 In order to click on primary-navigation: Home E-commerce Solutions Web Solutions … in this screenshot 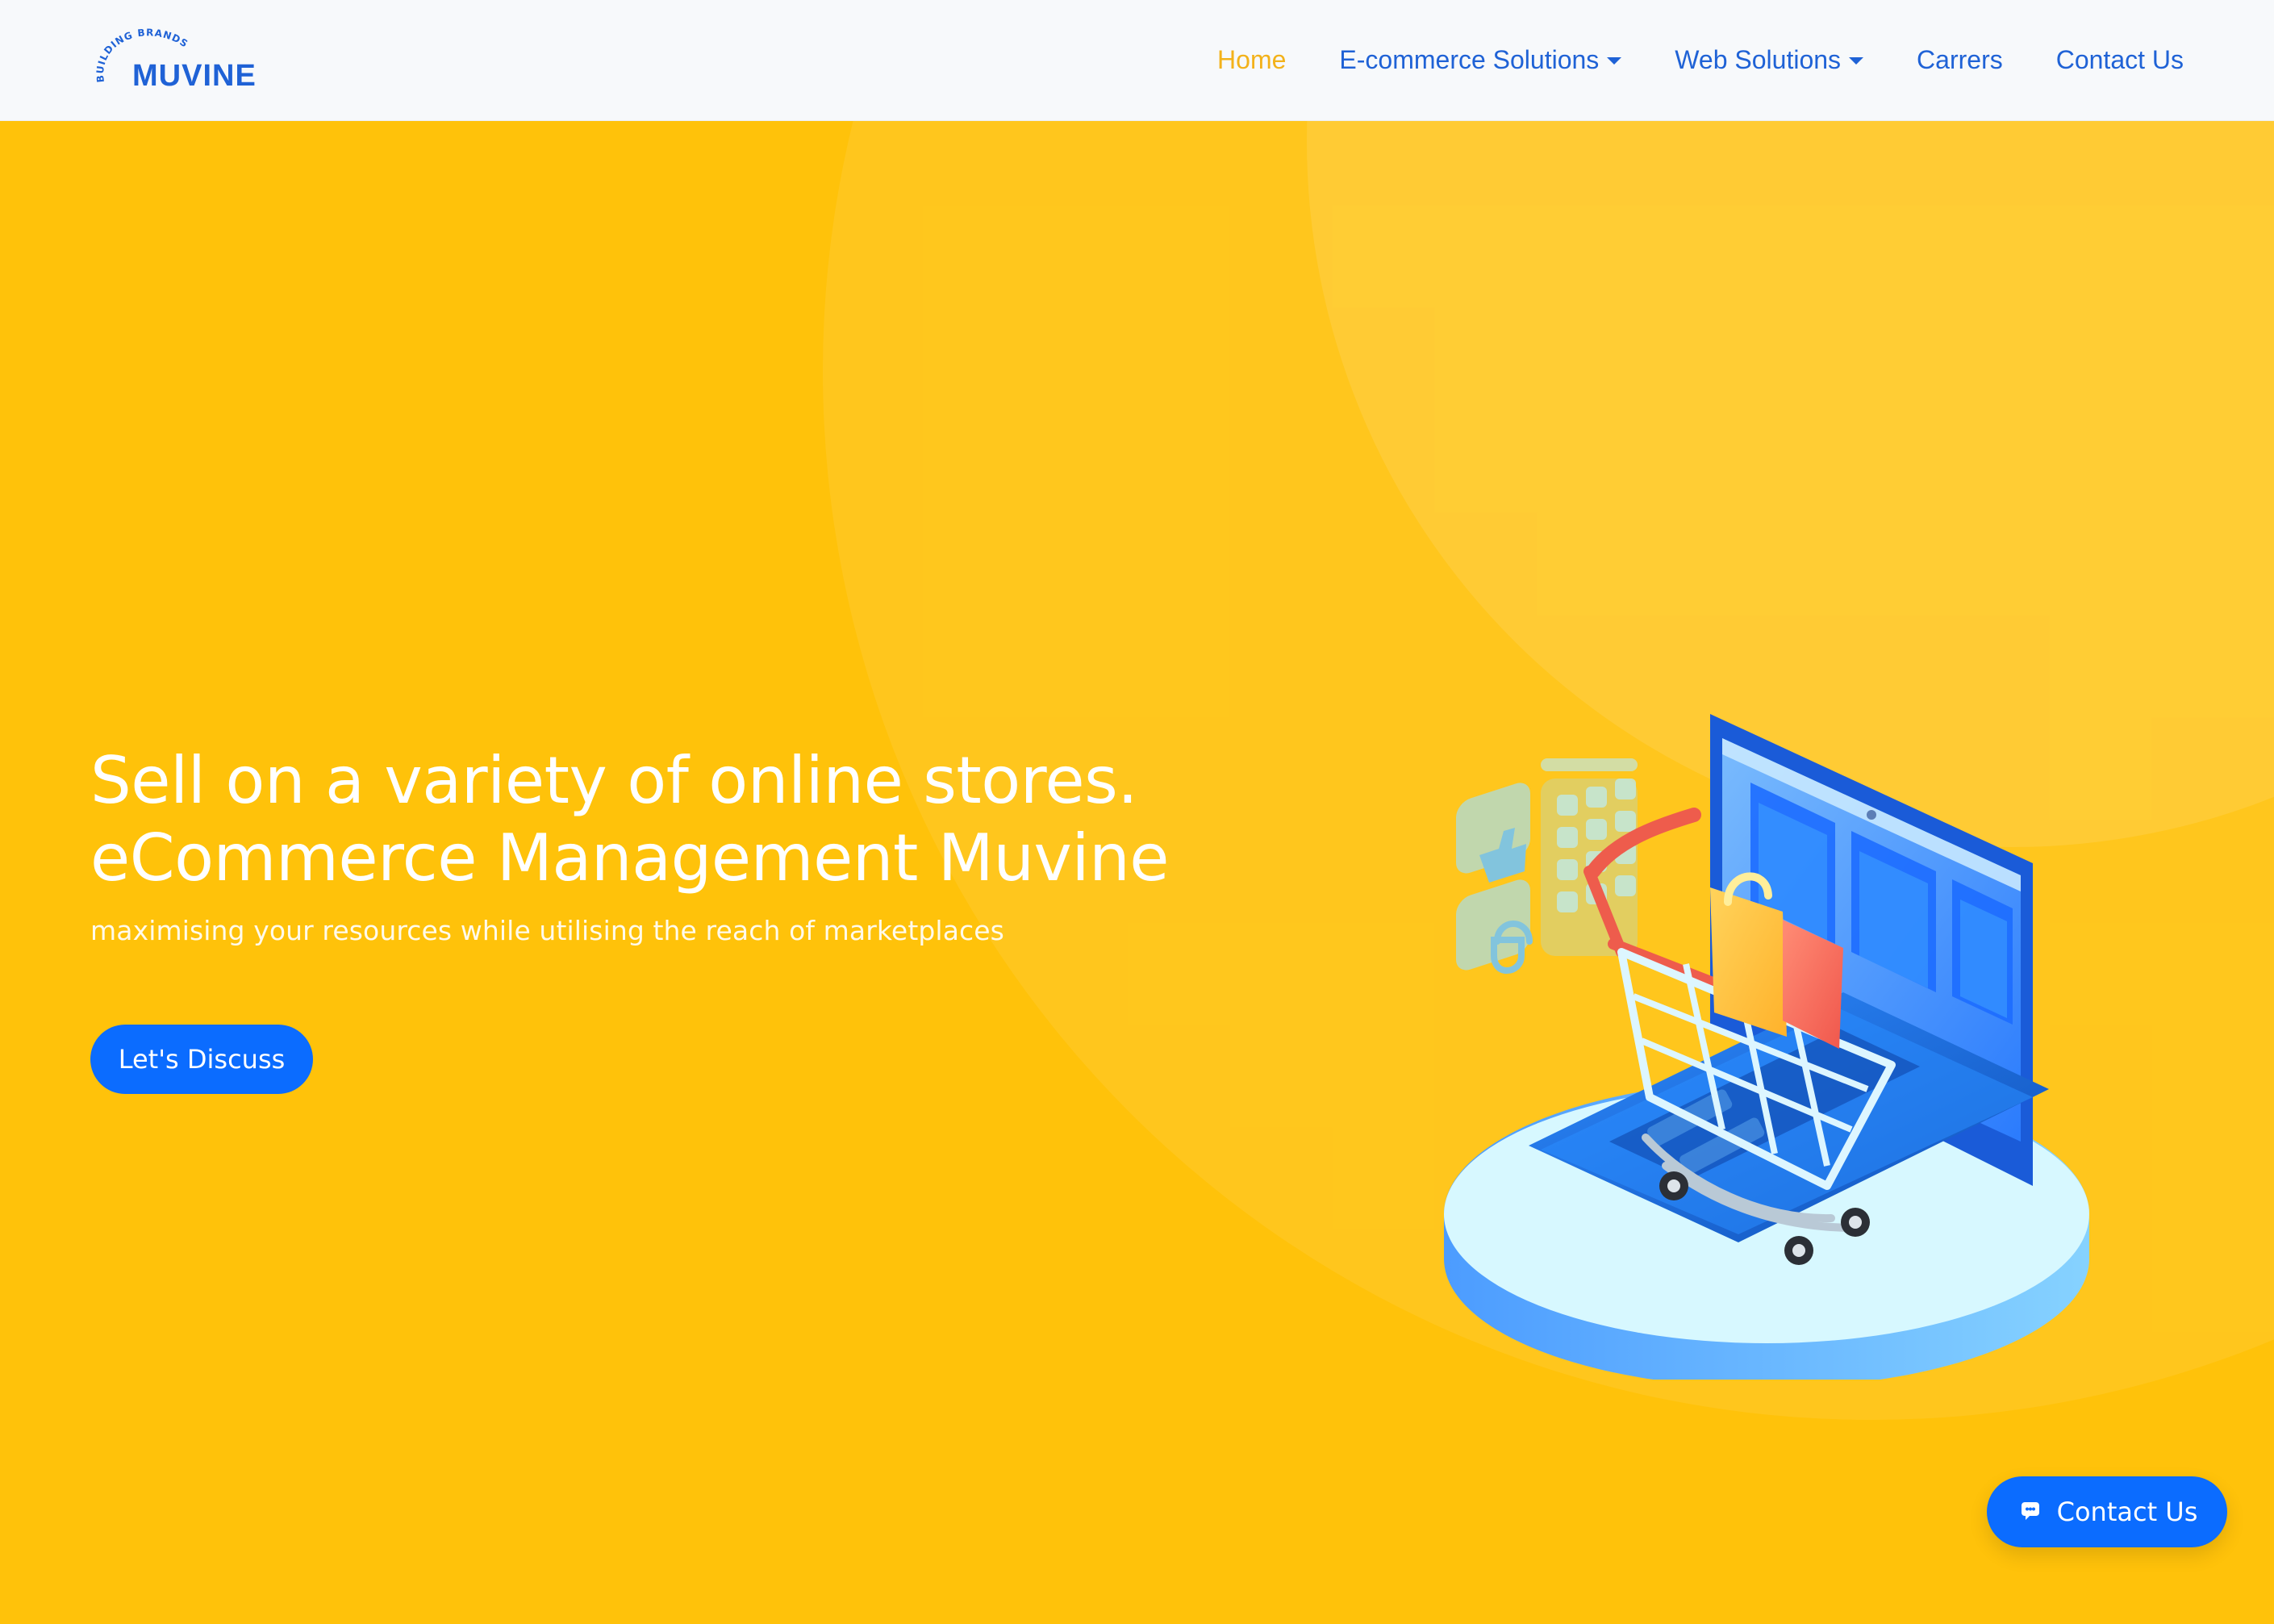, I will do `click(1701, 60)`.